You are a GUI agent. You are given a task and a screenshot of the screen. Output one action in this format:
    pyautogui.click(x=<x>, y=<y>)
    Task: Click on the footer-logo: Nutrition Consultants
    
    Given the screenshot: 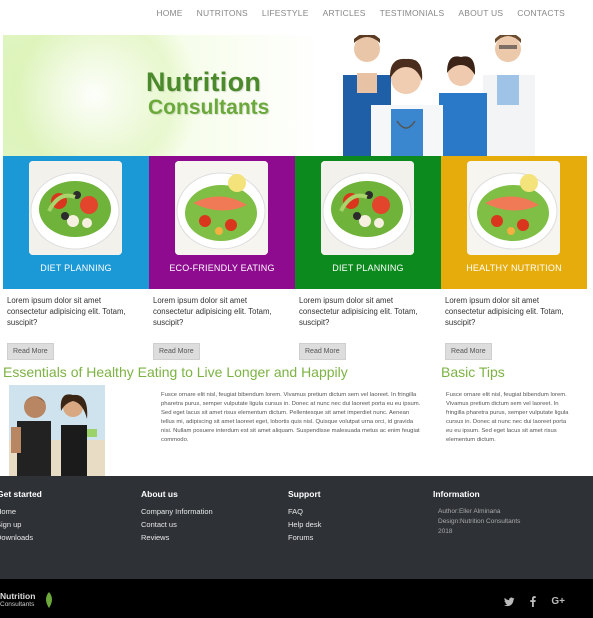 What is the action you would take?
    pyautogui.click(x=28, y=601)
    